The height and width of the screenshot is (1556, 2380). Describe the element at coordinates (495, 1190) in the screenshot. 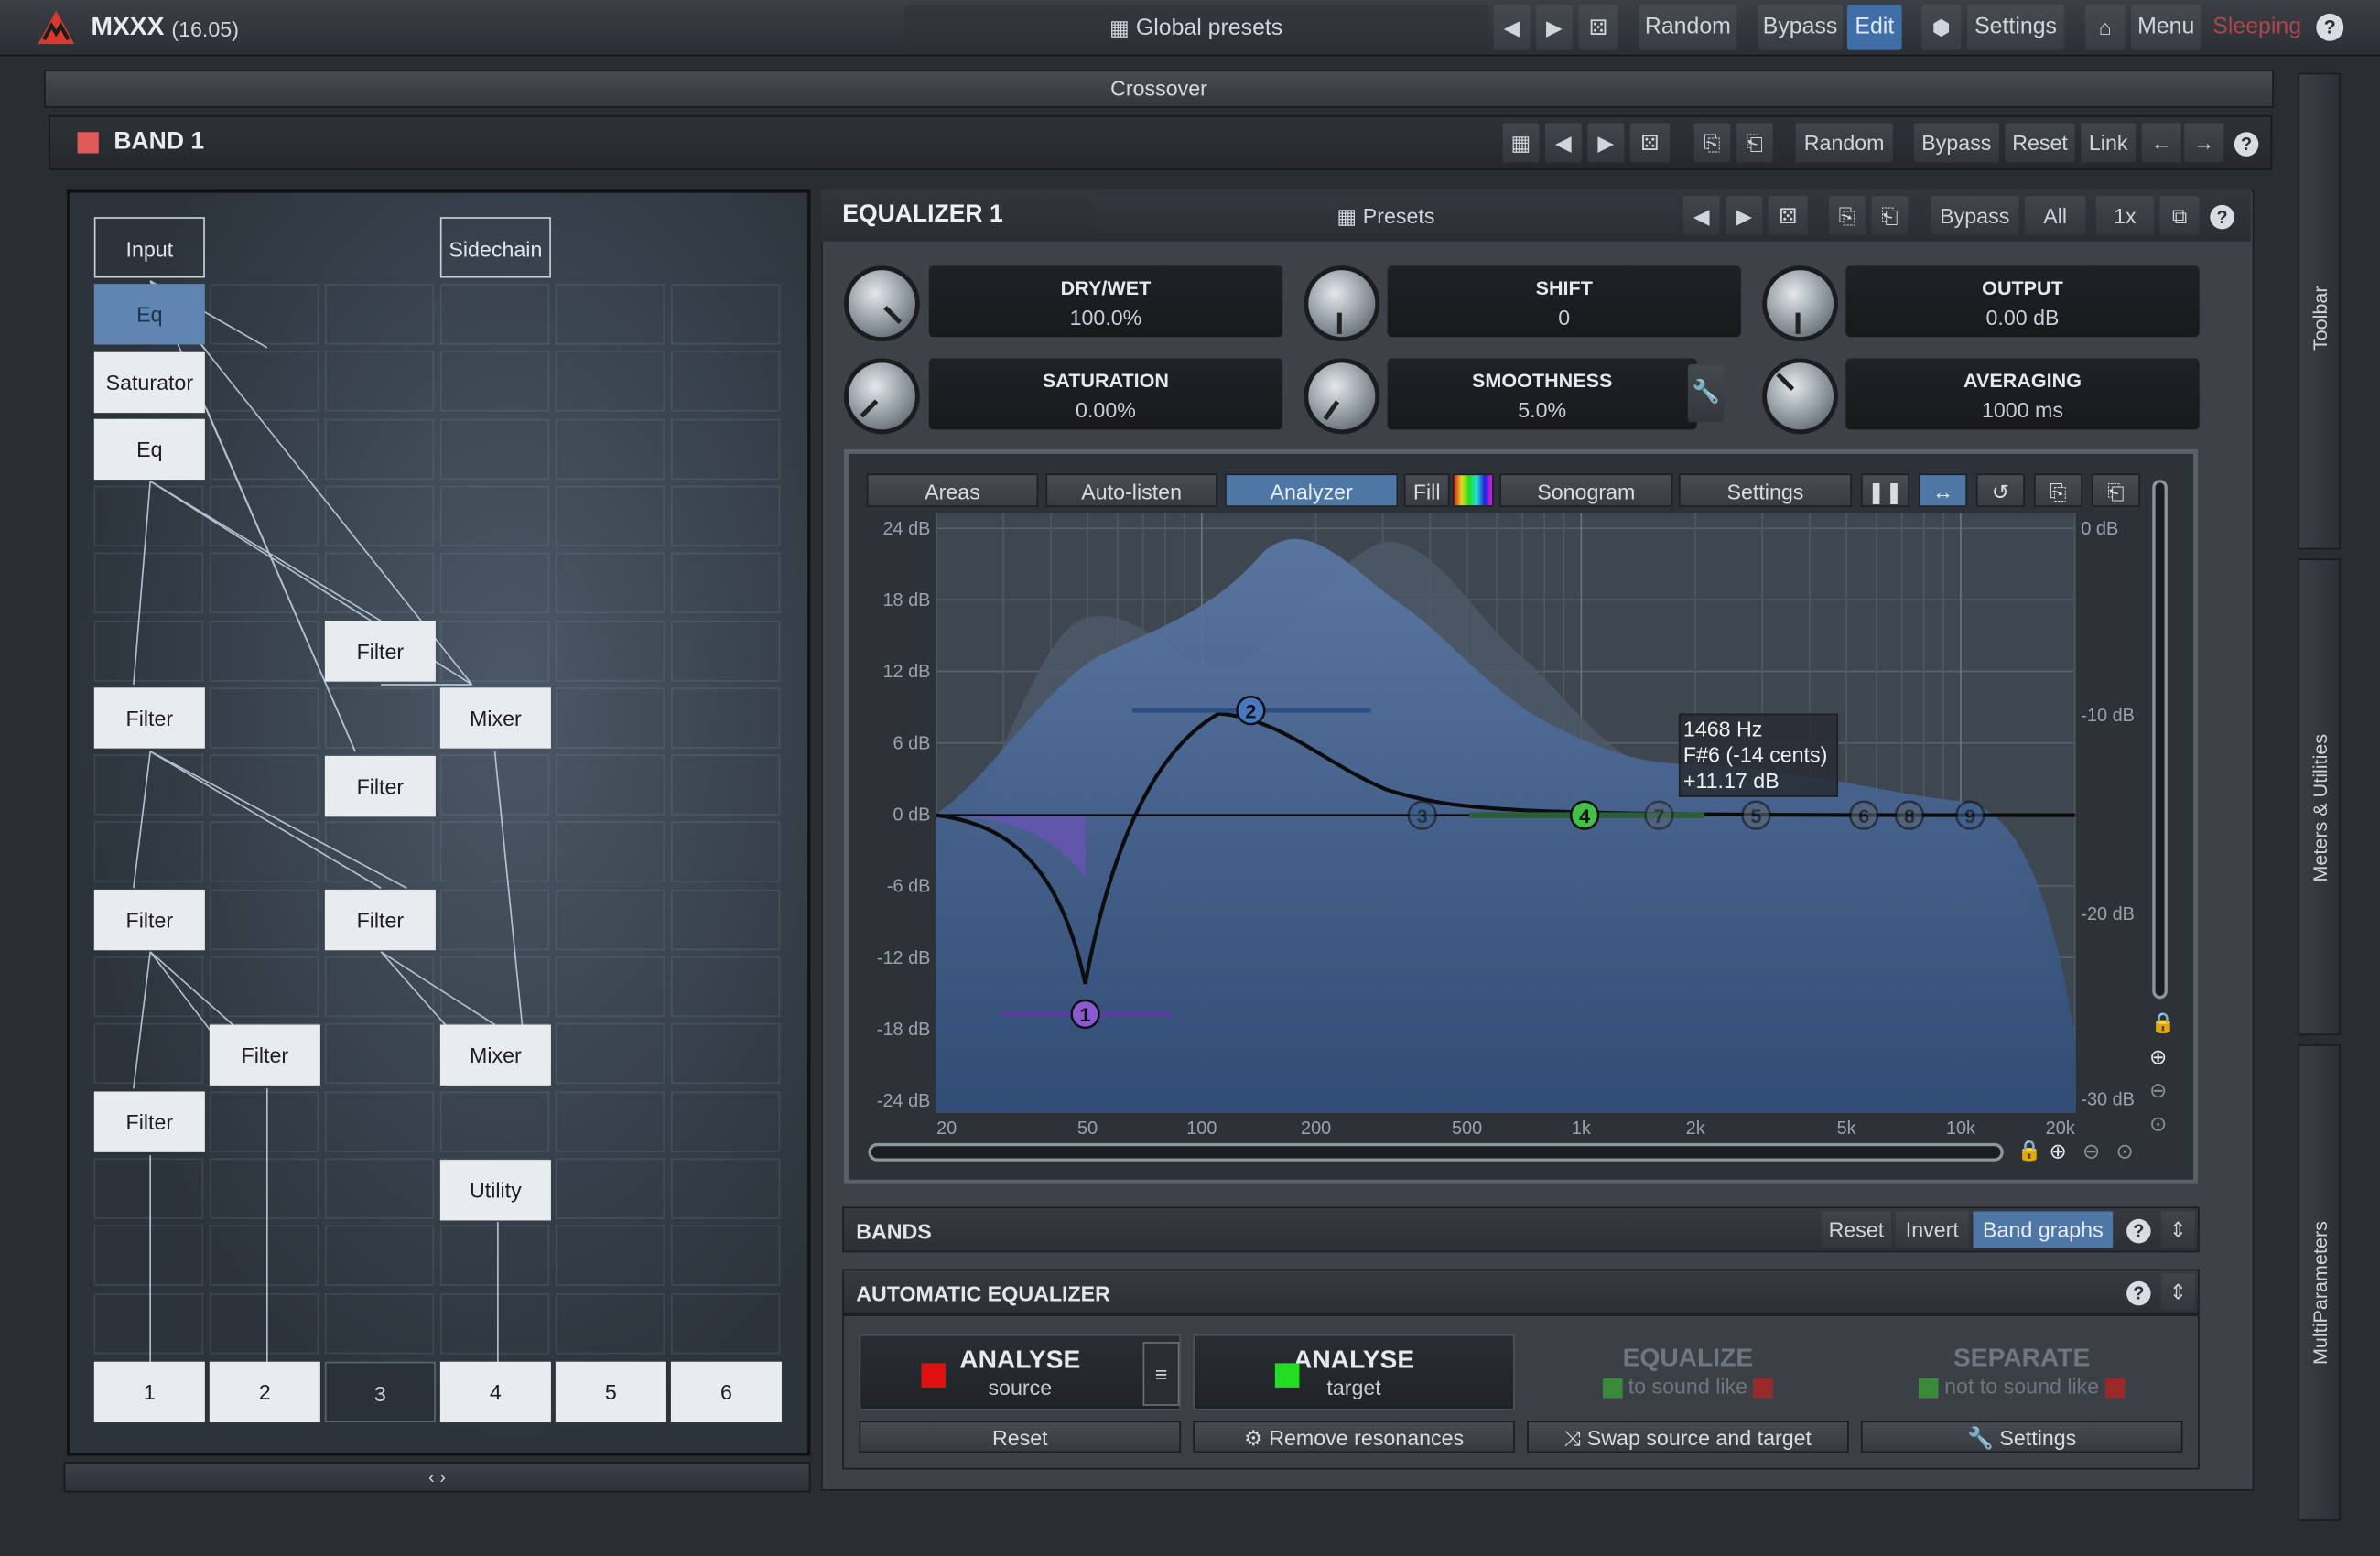

I see `utility-node: Utility` at that location.